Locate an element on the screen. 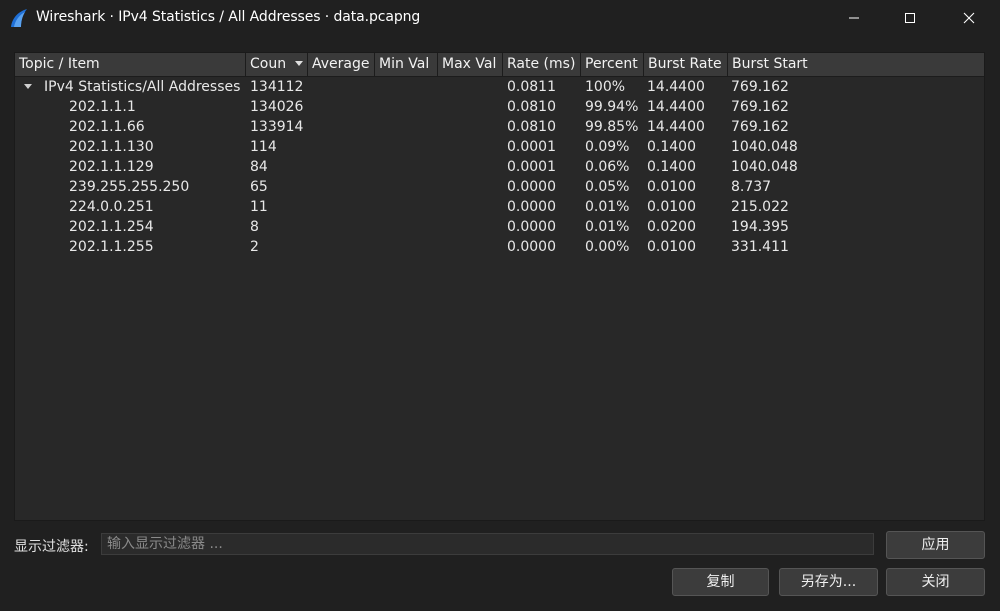 The image size is (1000, 611). cell-count: 8 is located at coordinates (254, 227).